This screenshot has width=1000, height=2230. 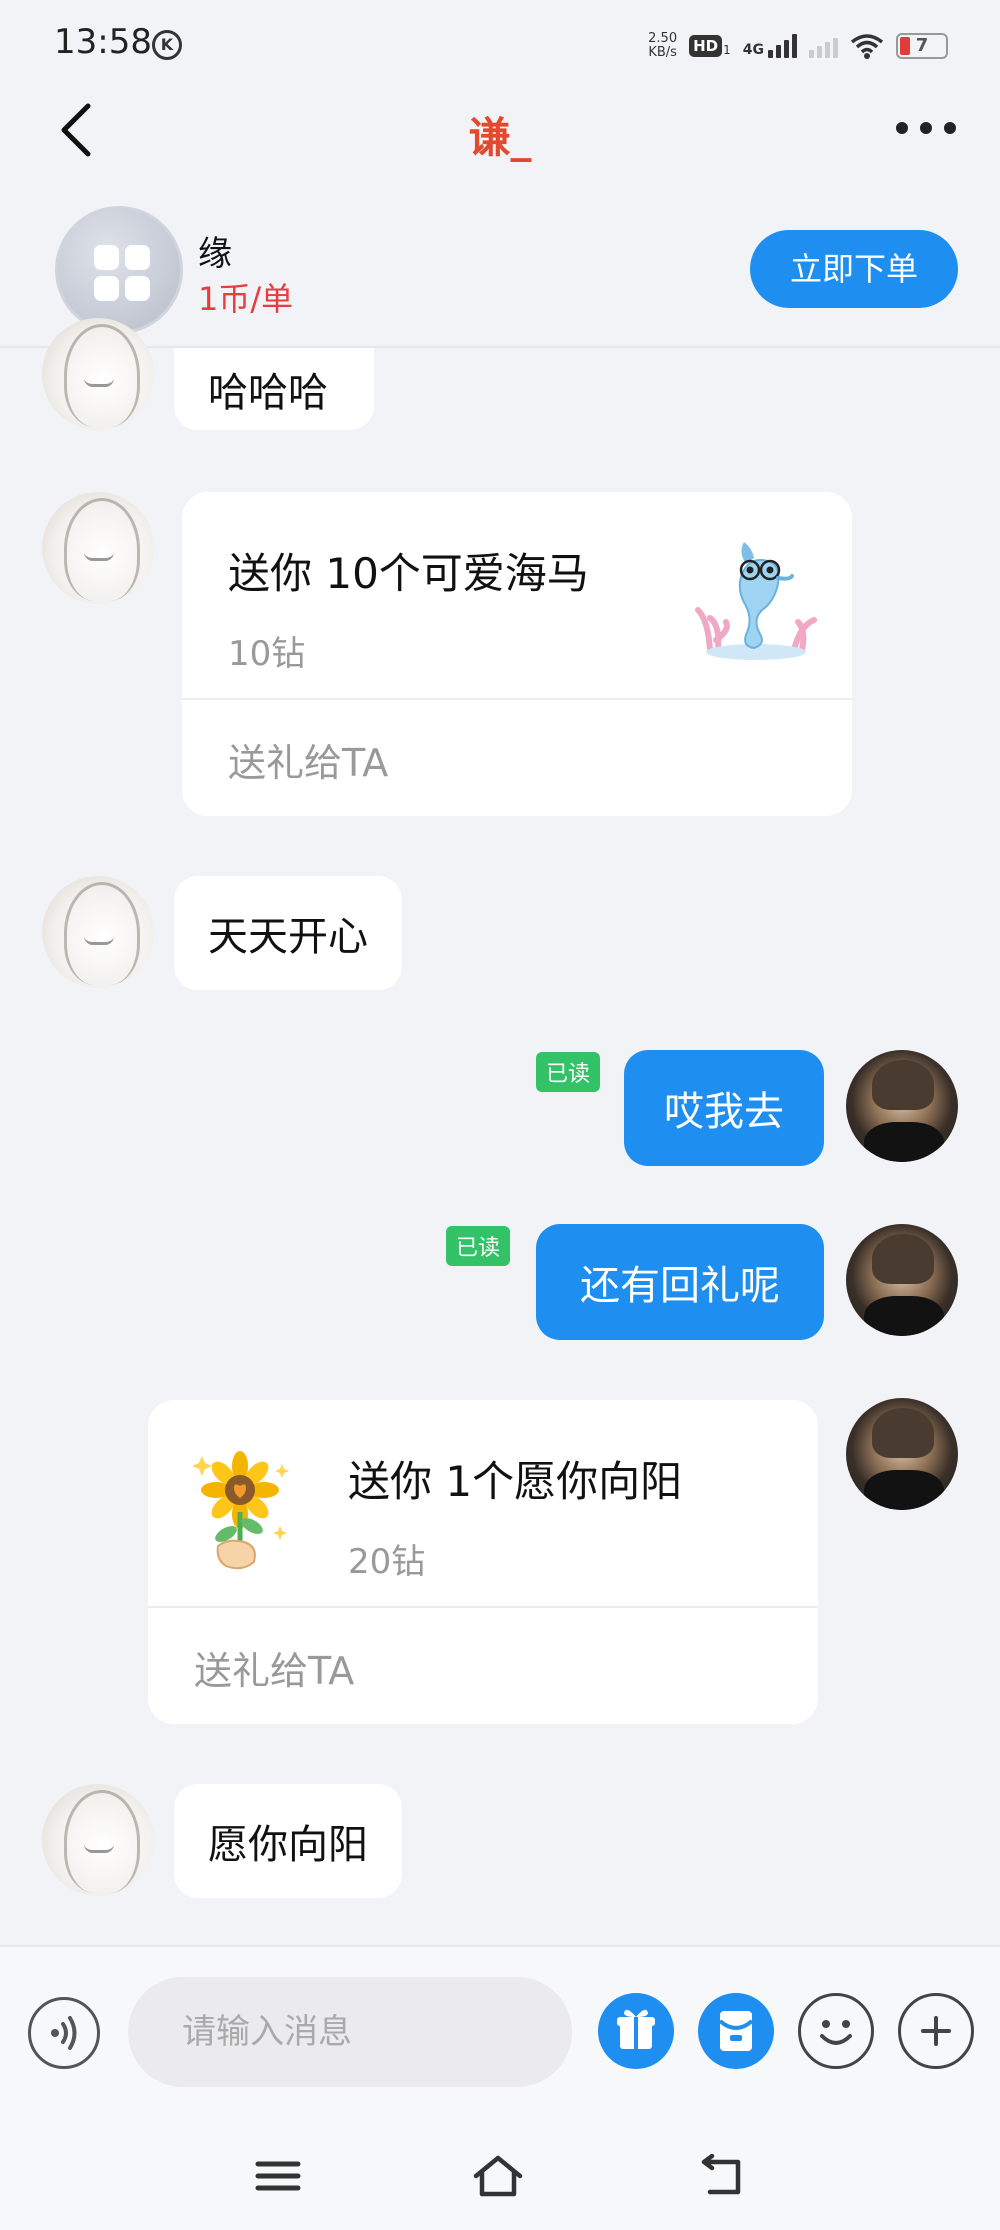 I want to click on gift-card: 送你 10个可爱海马 10钻 送礼给TA, so click(x=517, y=654).